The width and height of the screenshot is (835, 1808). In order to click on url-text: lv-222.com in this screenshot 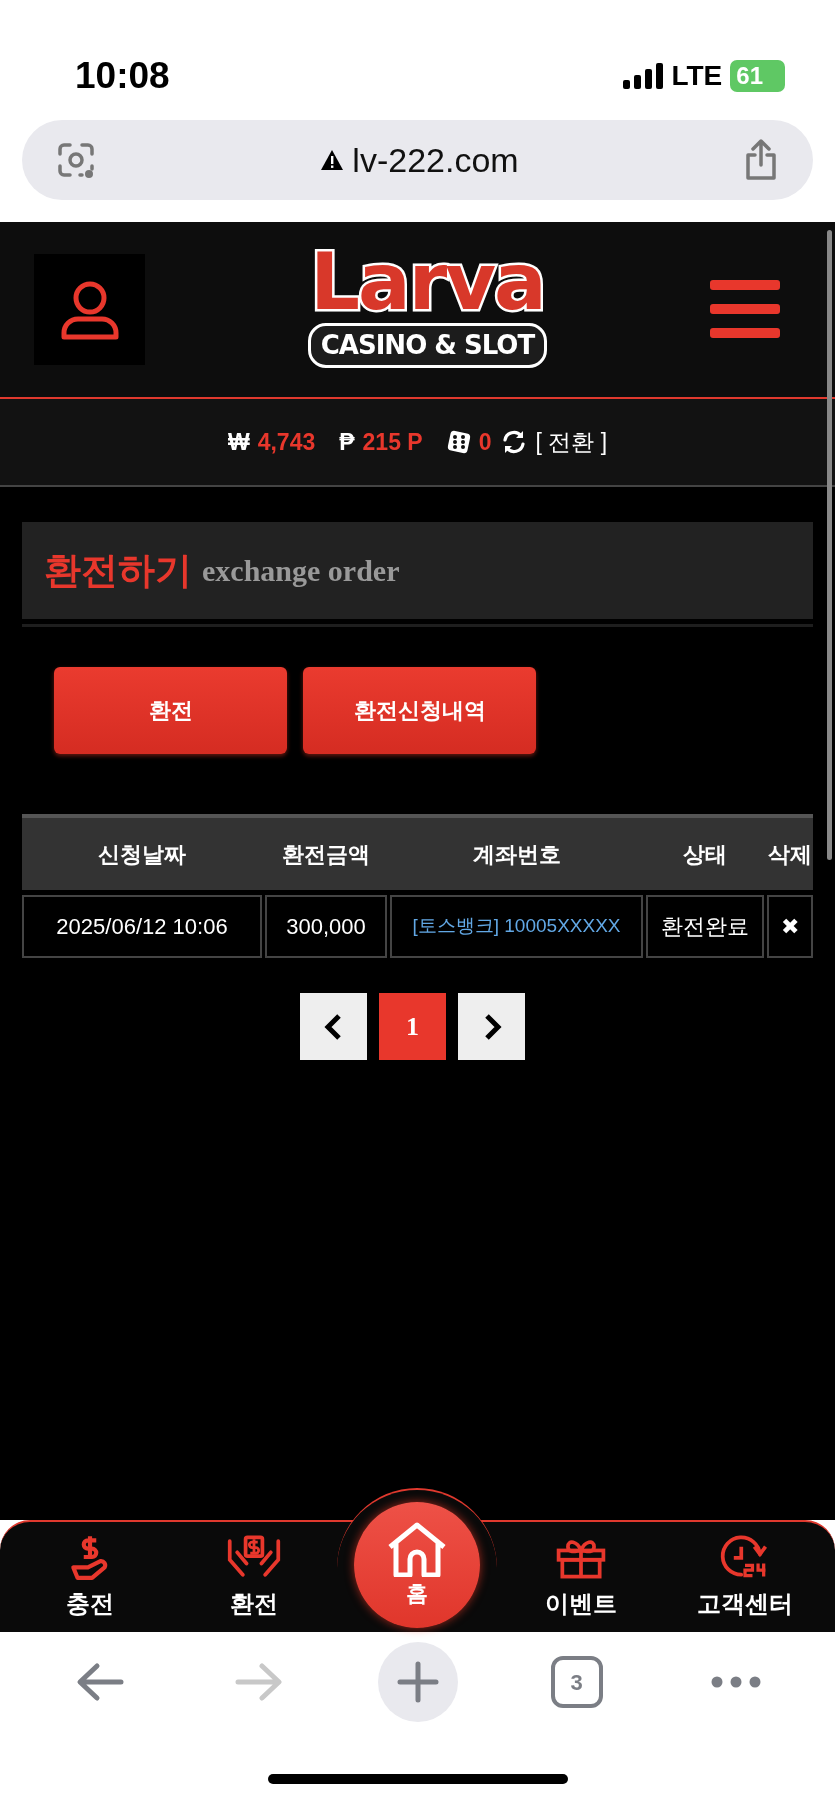, I will do `click(435, 160)`.